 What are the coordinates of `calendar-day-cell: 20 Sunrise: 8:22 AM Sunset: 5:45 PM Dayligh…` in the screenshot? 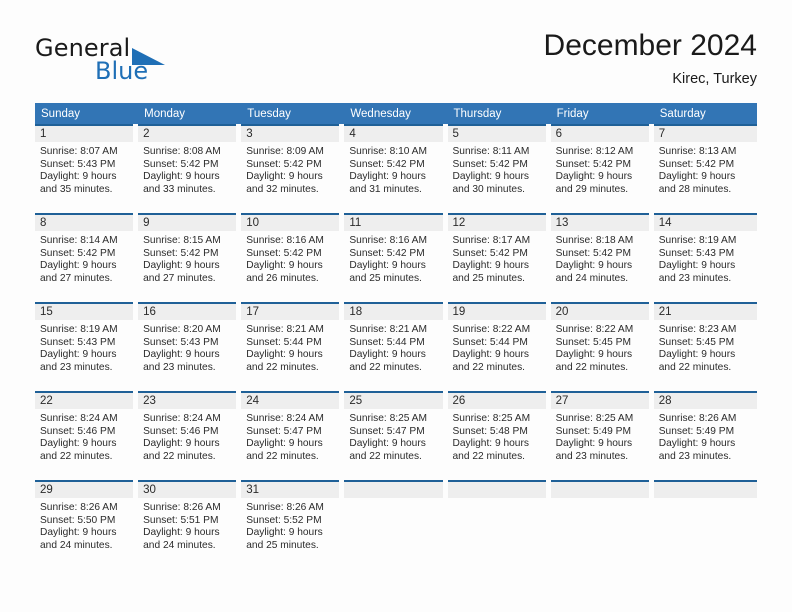 It's located at (602, 346).